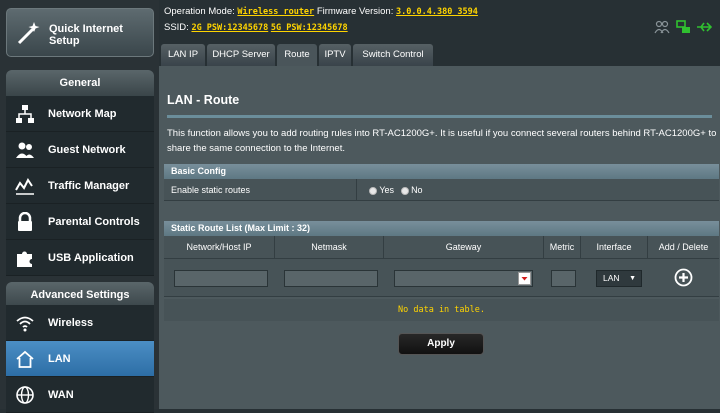  I want to click on tab-iptv: IPTV, so click(335, 55).